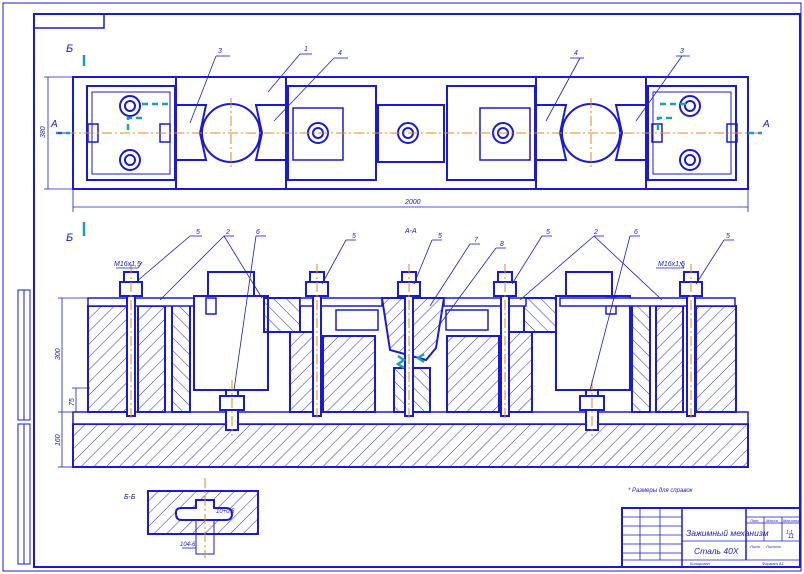 The width and height of the screenshot is (804, 574). Describe the element at coordinates (476, 240) in the screenshot. I see `section-leader-7: 7` at that location.